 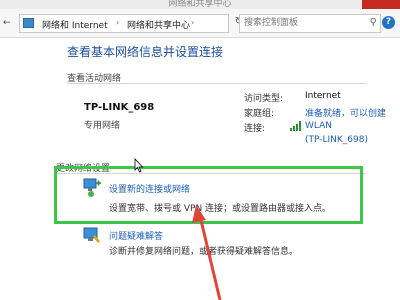 What do you see at coordinates (373, 23) in the screenshot?
I see `search-icon: ⚲` at bounding box center [373, 23].